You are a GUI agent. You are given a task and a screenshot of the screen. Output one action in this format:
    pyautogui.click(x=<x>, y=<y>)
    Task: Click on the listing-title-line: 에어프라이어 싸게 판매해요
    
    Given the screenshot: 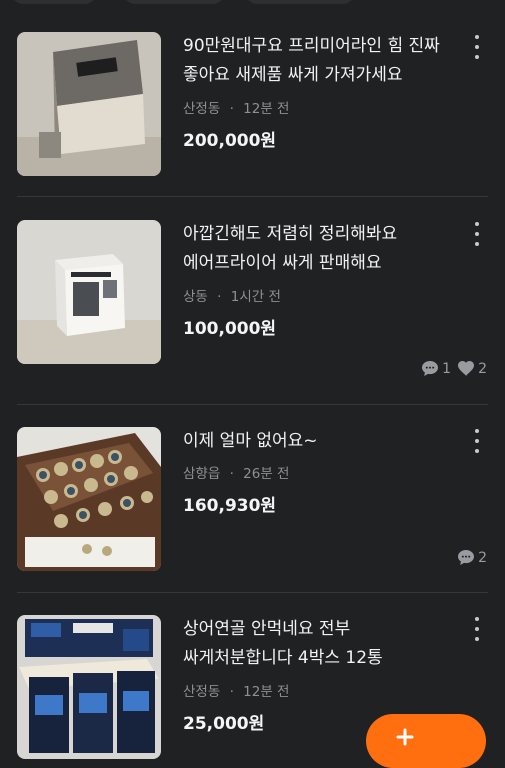 What is the action you would take?
    pyautogui.click(x=282, y=263)
    